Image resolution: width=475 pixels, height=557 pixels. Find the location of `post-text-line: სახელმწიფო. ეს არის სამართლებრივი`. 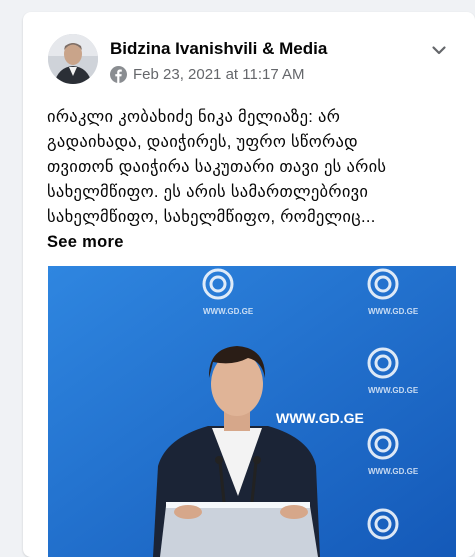

post-text-line: სახელმწიფო. ეს არის სამართლებრივი is located at coordinates (208, 192).